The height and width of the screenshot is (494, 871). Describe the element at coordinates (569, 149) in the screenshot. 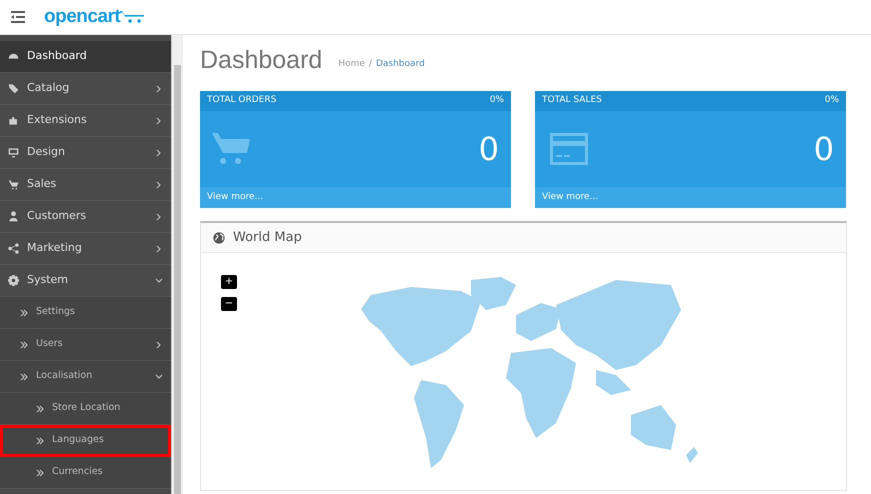

I see `credit-card-icon` at that location.